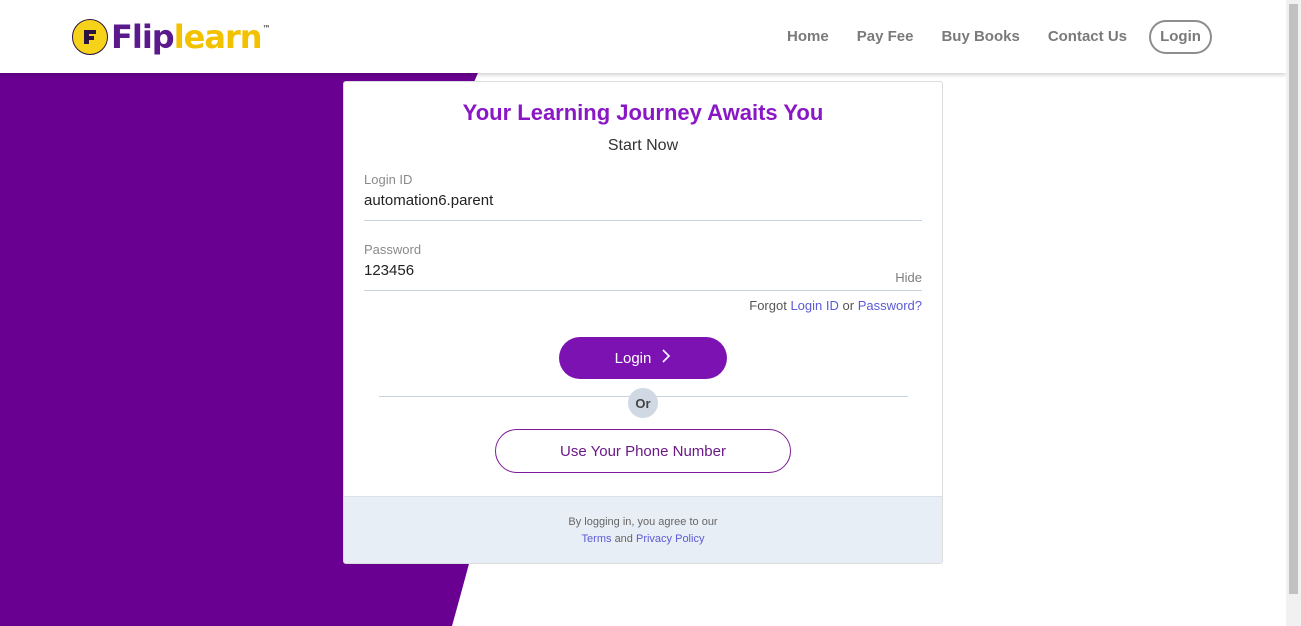 This screenshot has width=1301, height=626. I want to click on nav-contact-us: Contact Us, so click(1087, 36).